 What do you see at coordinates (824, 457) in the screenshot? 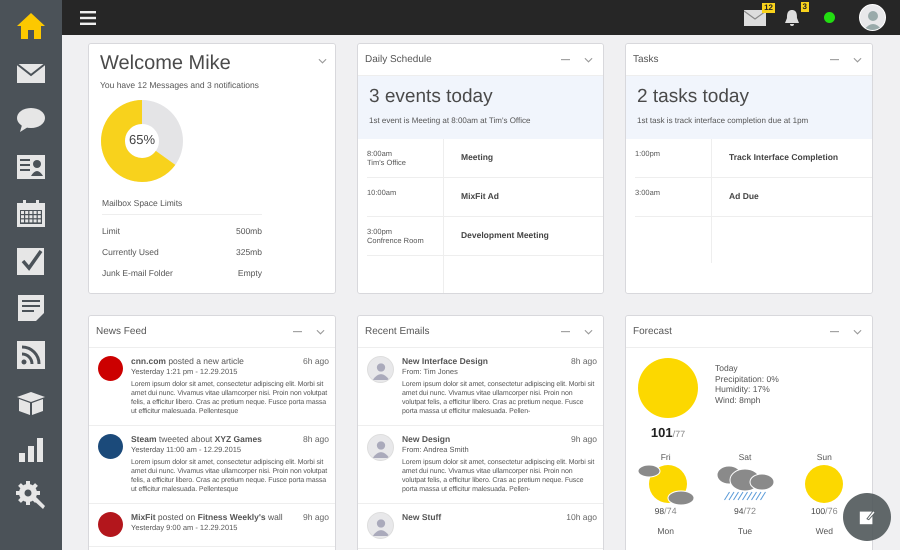
I see `day-label: Sun` at bounding box center [824, 457].